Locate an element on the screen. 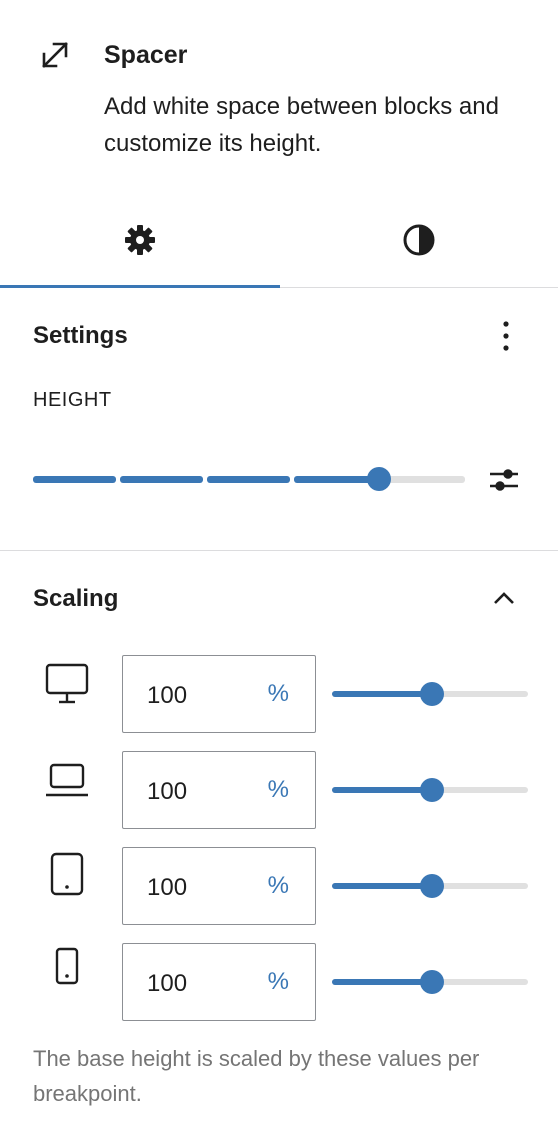 This screenshot has width=558, height=1140. scale-slider-mobile is located at coordinates (430, 982).